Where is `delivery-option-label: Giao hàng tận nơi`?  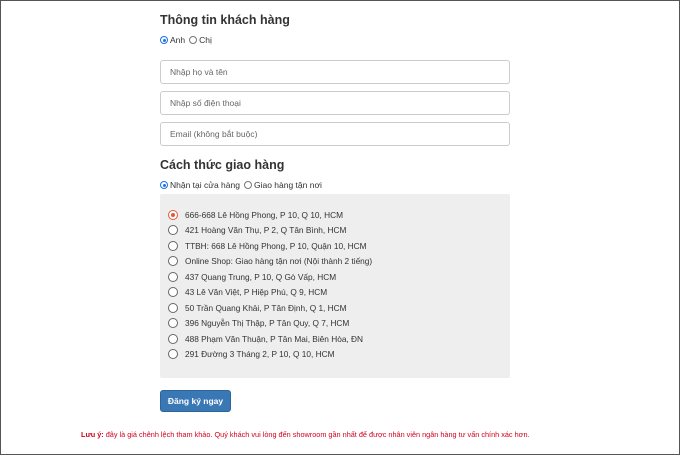
delivery-option-label: Giao hàng tận nơi is located at coordinates (287, 185).